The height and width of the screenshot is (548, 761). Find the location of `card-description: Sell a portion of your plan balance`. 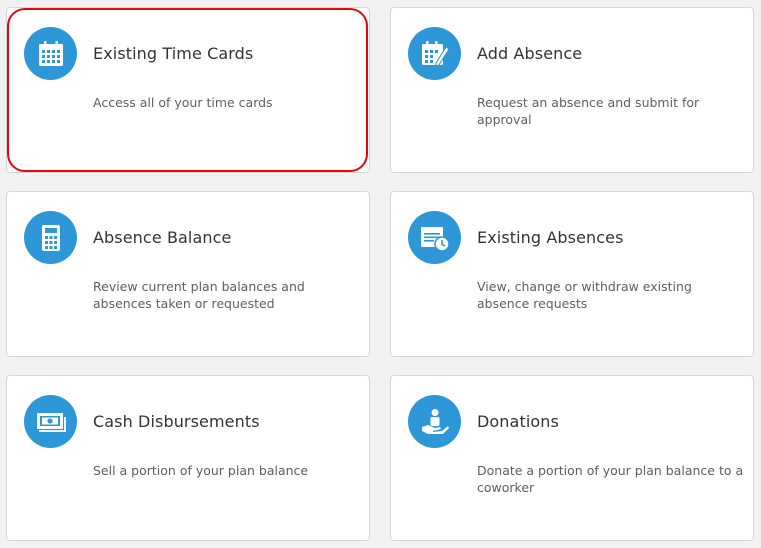

card-description: Sell a portion of your plan balance is located at coordinates (201, 470).